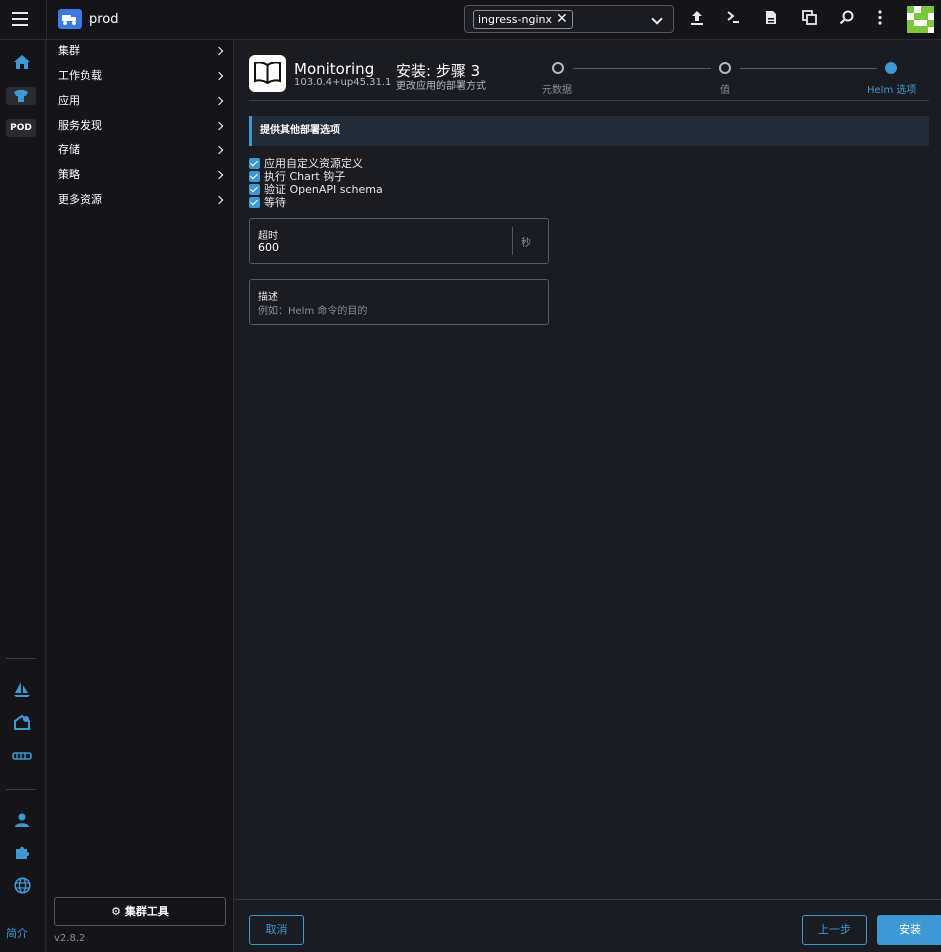 The image size is (941, 952). I want to click on nav-item-label: 存储, so click(69, 149).